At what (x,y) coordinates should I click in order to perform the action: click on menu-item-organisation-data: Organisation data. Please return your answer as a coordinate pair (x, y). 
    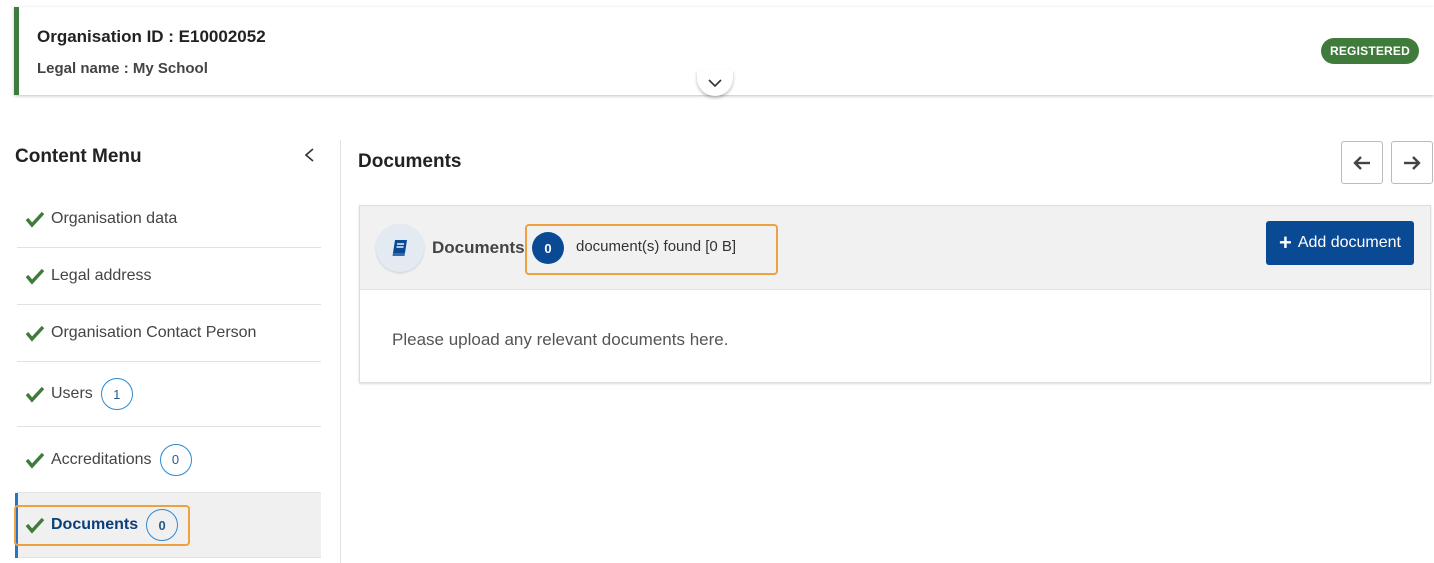
    Looking at the image, I should click on (169, 219).